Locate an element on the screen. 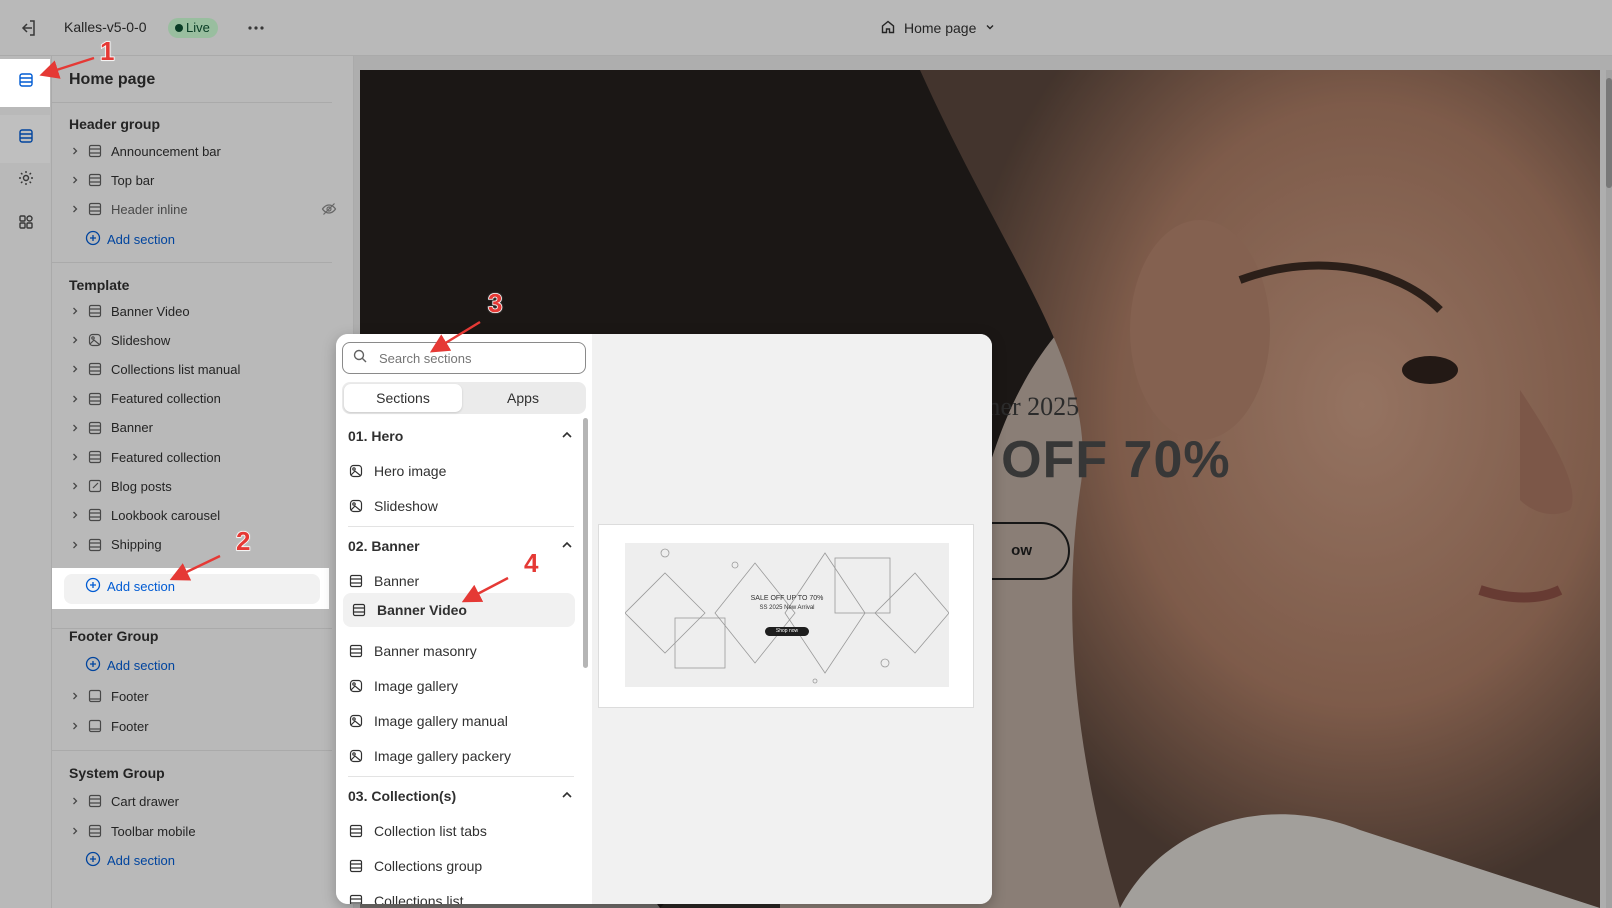  picker-item-label: Image gallery is located at coordinates (416, 686).